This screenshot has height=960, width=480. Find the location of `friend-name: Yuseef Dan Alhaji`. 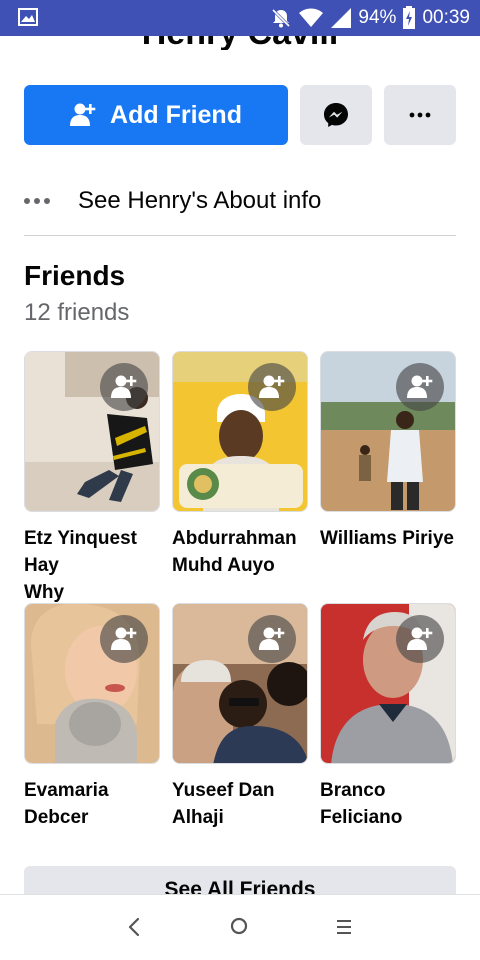

friend-name: Yuseef Dan Alhaji is located at coordinates (240, 804).